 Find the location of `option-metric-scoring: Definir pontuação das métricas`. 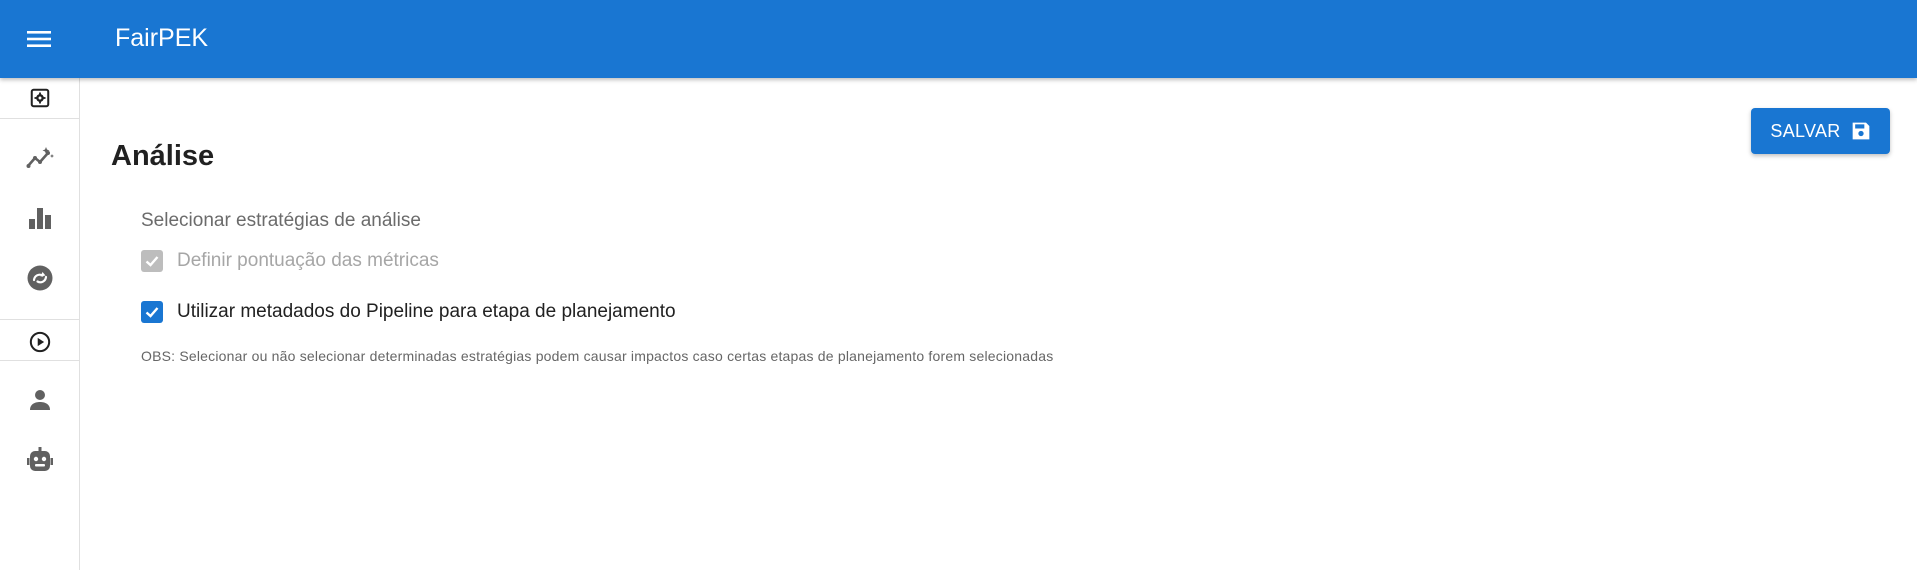

option-metric-scoring: Definir pontuação das métricas is located at coordinates (290, 261).